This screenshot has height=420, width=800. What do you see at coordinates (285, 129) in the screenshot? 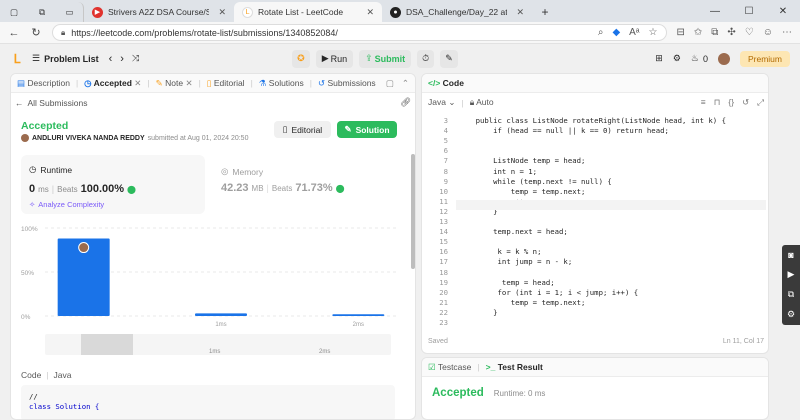
I see `book-icon: ▯` at bounding box center [285, 129].